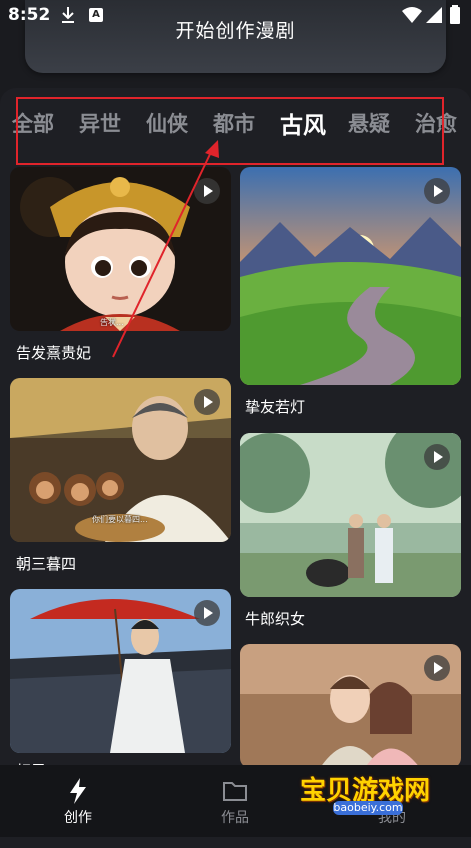  I want to click on battery-icon, so click(455, 17).